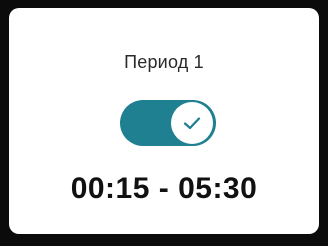 This screenshot has height=246, width=328. What do you see at coordinates (164, 62) in the screenshot?
I see `period-title: Период 1` at bounding box center [164, 62].